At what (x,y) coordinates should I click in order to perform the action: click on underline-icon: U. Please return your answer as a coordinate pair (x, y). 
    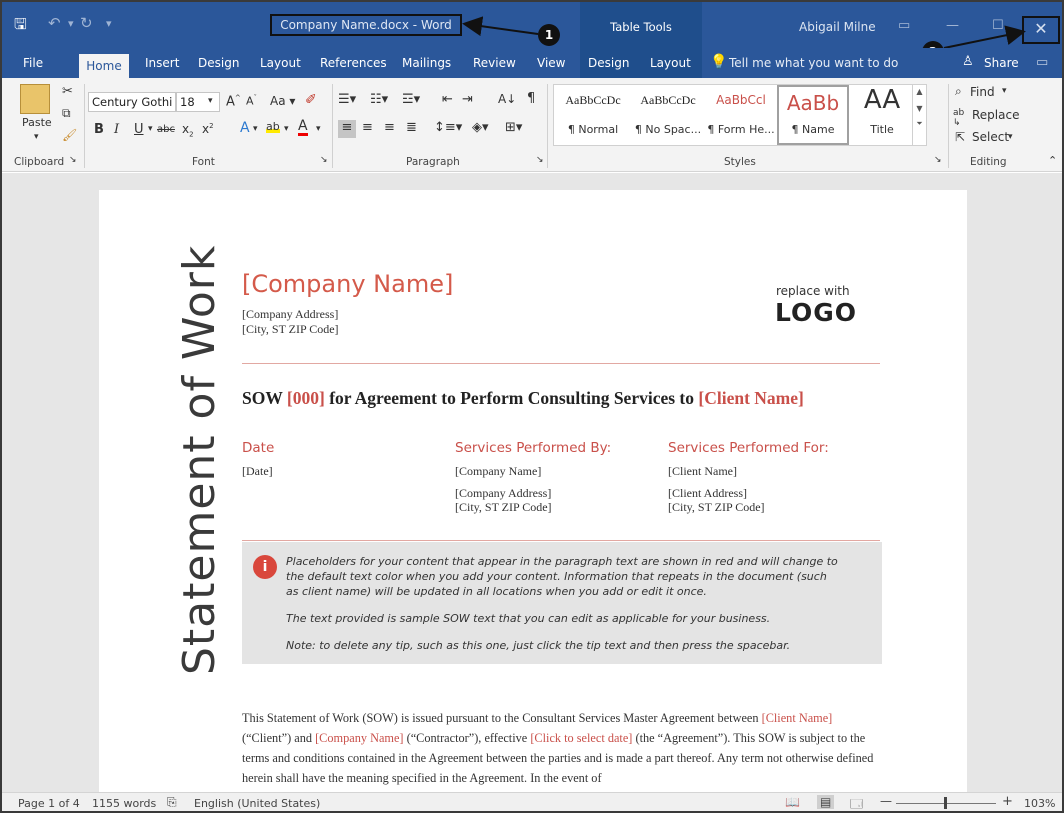
    Looking at the image, I should click on (139, 129).